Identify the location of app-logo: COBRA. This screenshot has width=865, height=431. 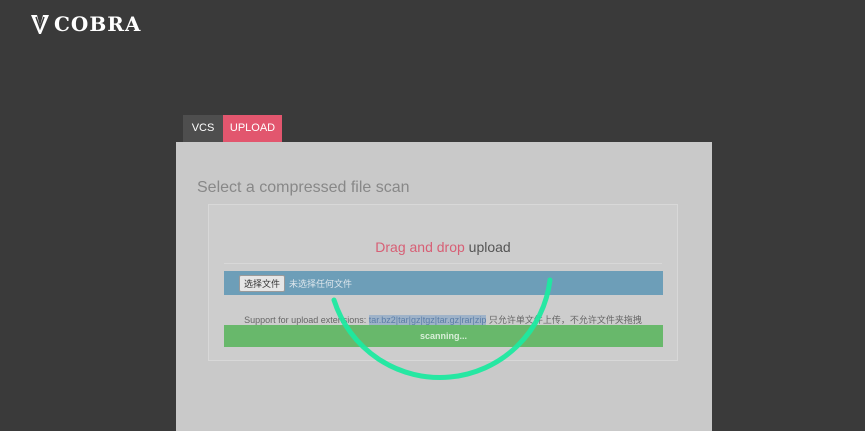
(85, 24).